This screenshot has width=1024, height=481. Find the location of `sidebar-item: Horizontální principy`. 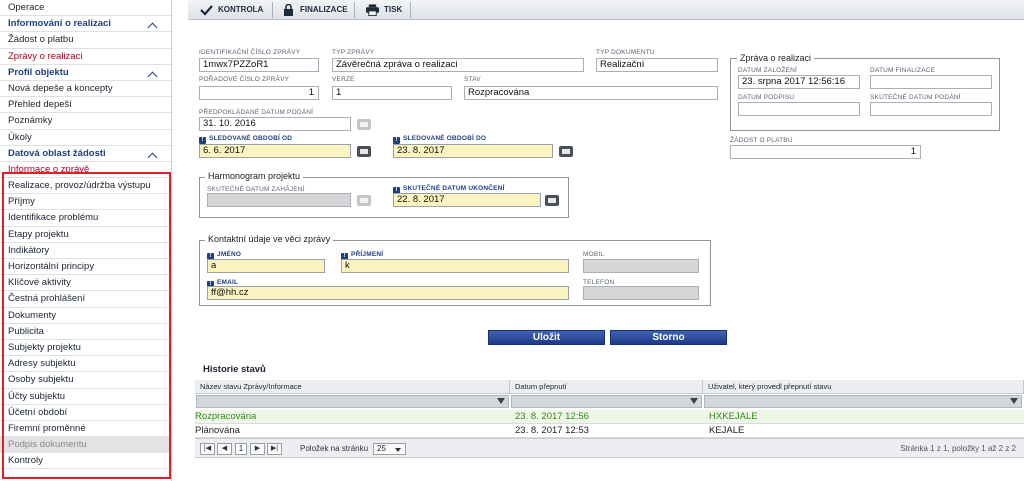

sidebar-item: Horizontální principy is located at coordinates (85, 267).